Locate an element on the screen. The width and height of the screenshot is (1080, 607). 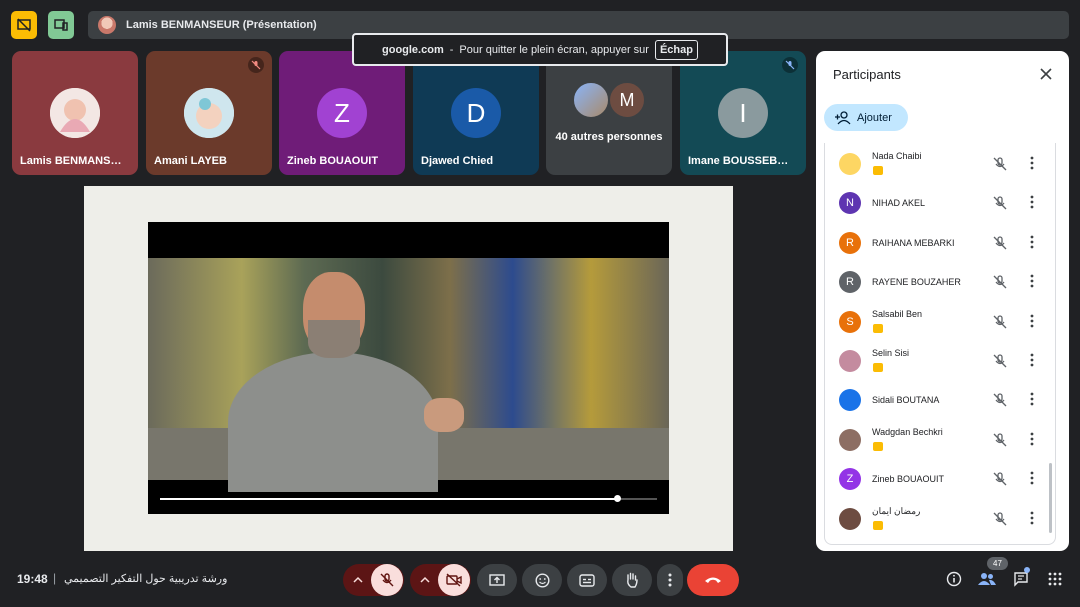
leave-call-button is located at coordinates (713, 580).